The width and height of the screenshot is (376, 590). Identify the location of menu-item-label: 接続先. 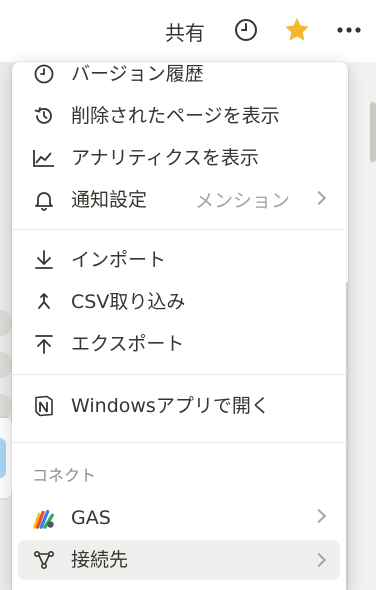
(100, 560).